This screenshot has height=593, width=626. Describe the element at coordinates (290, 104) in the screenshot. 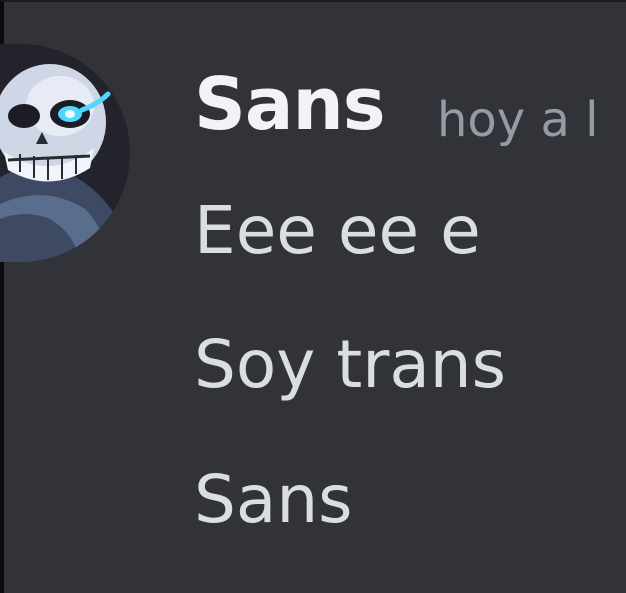

I see `author-name: Sans` at that location.